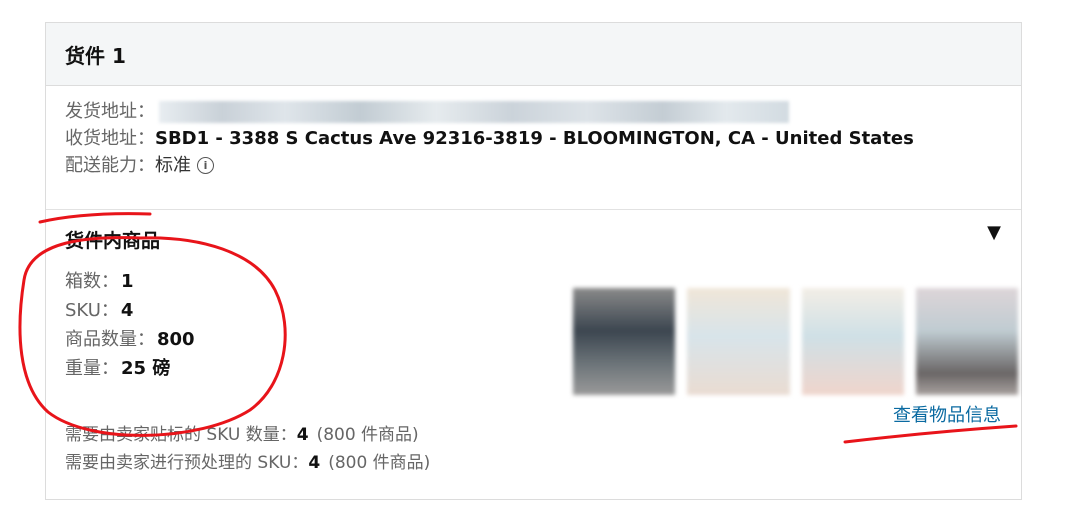 This screenshot has height=527, width=1080. I want to click on stat-label: 商品数量：, so click(110, 339).